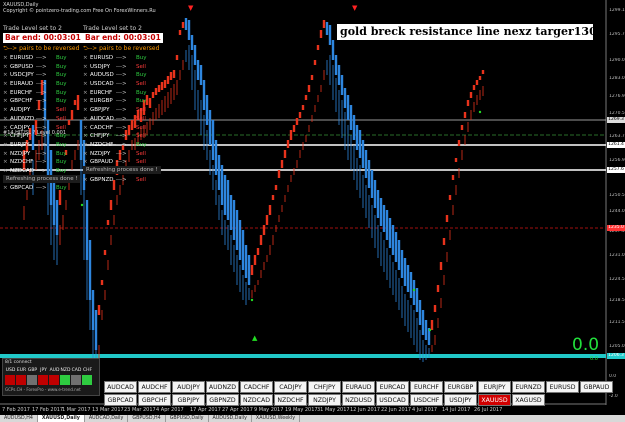  I want to click on pair-name: EURGBP, so click(101, 101).